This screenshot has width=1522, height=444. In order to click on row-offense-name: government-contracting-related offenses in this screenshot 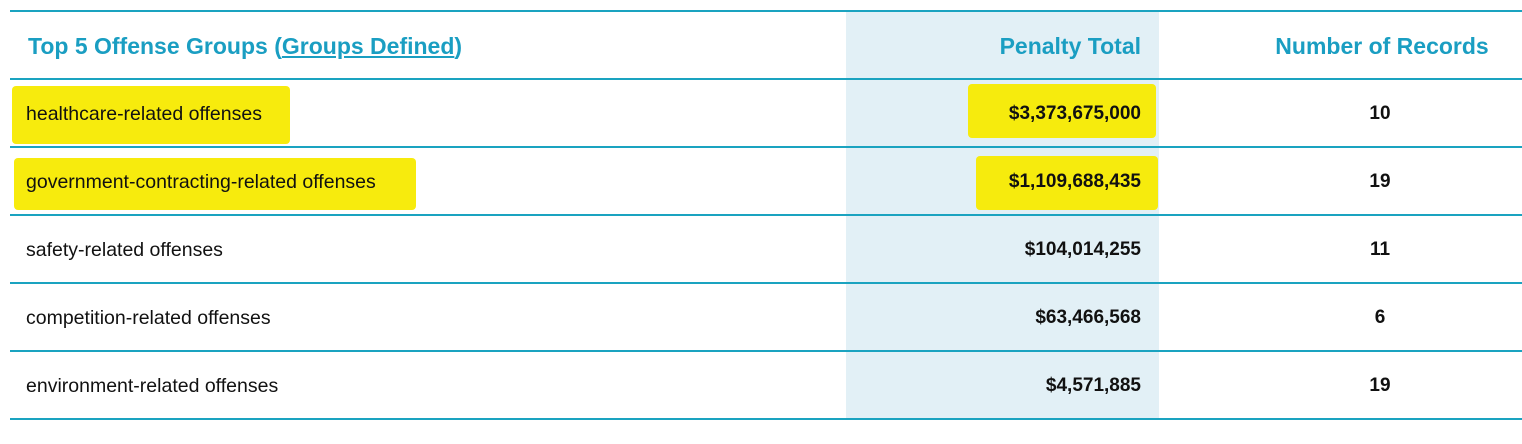, I will do `click(201, 181)`.